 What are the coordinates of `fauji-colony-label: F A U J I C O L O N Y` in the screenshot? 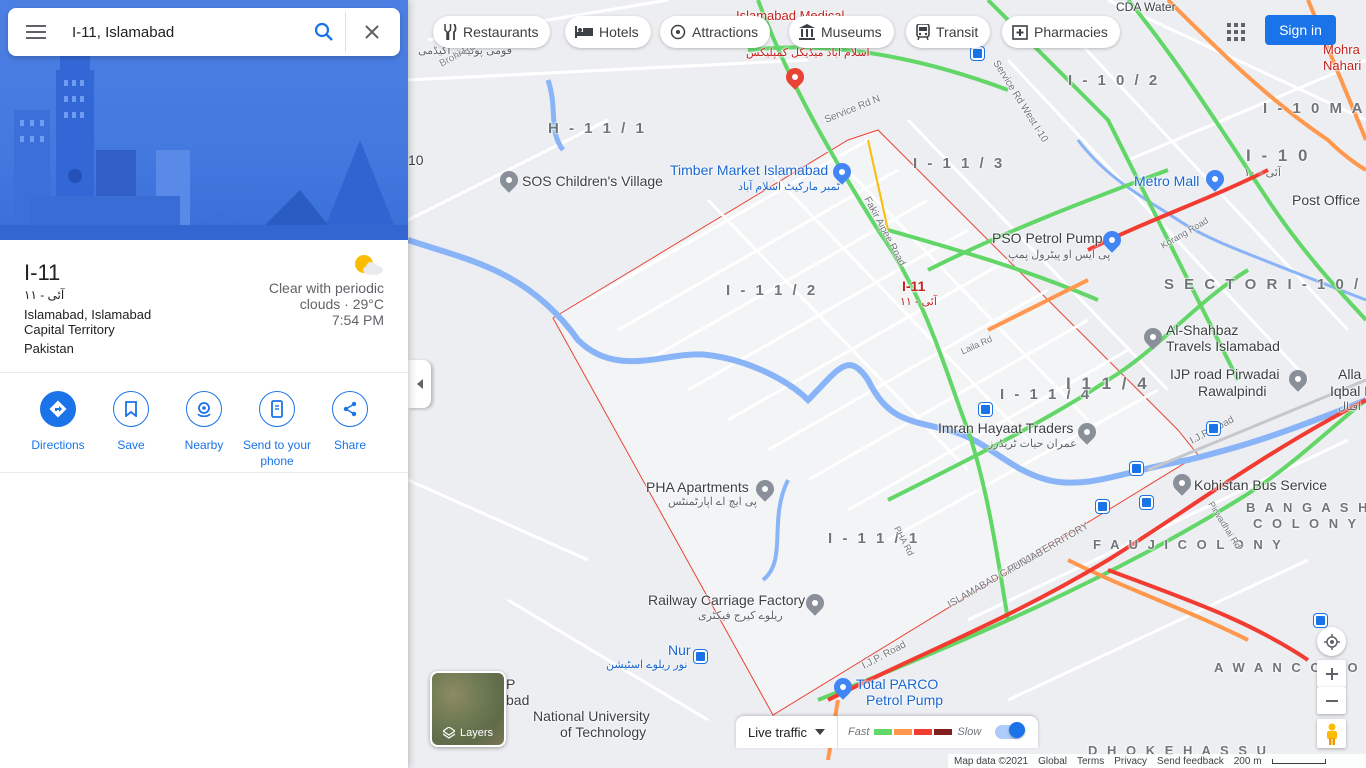 It's located at (1188, 544).